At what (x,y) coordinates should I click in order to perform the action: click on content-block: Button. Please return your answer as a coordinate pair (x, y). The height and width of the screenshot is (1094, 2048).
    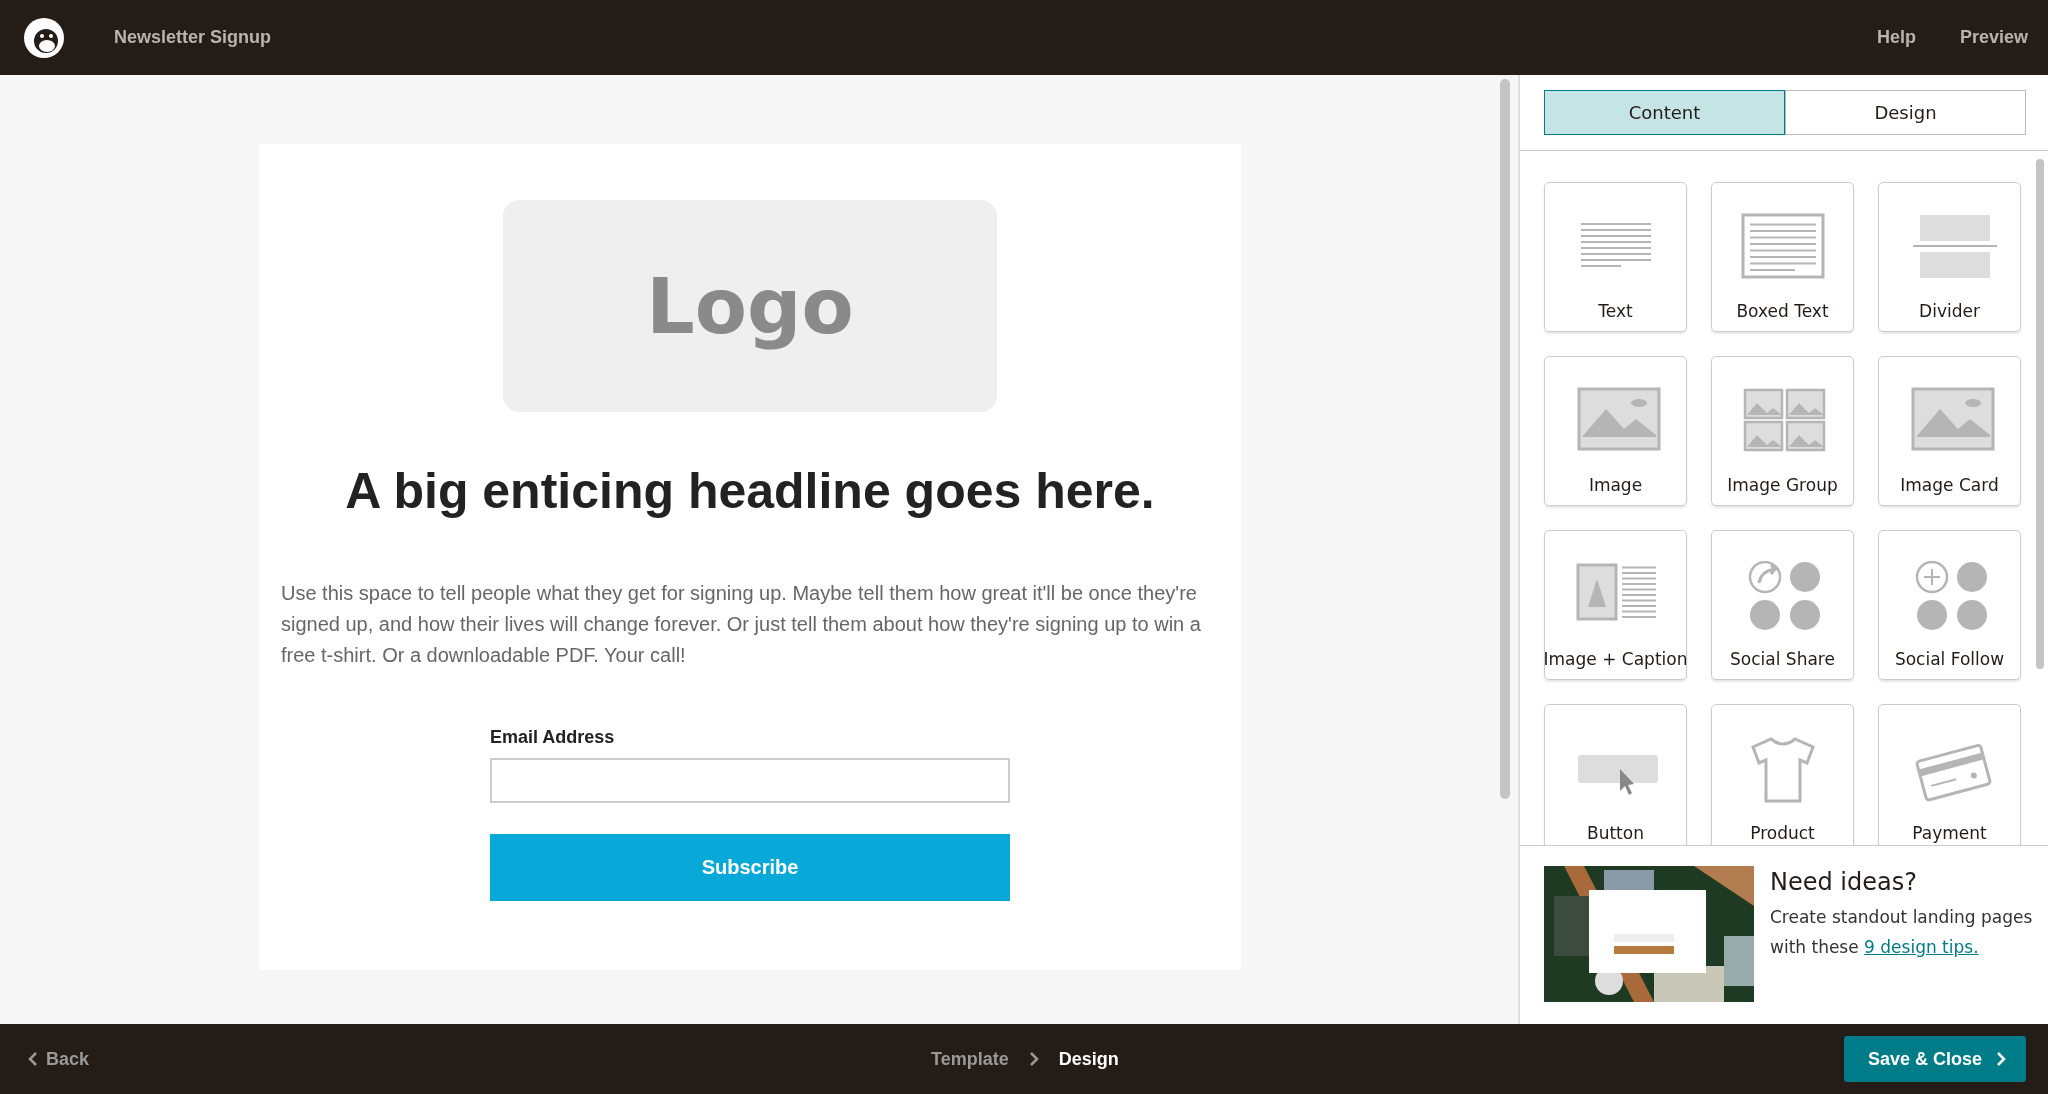
    Looking at the image, I should click on (1615, 774).